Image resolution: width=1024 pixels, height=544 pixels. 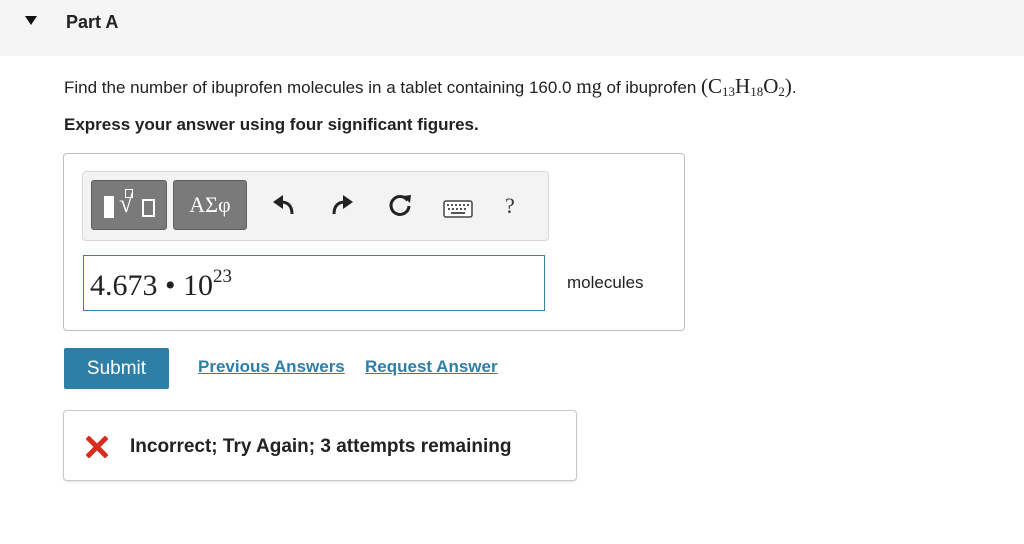 I want to click on formula-c-count: 13, so click(x=729, y=91).